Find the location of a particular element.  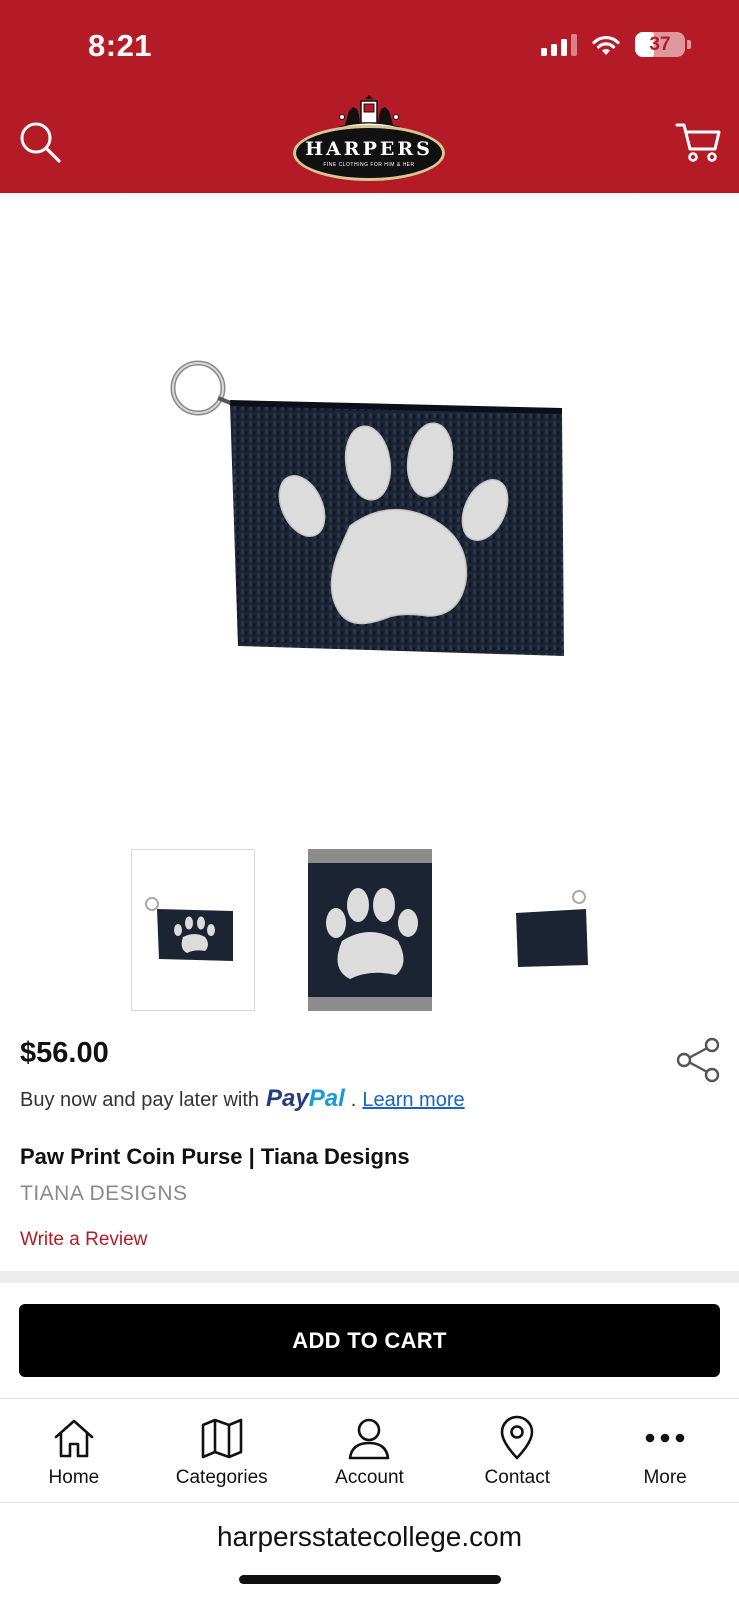

search-button is located at coordinates (40, 142).